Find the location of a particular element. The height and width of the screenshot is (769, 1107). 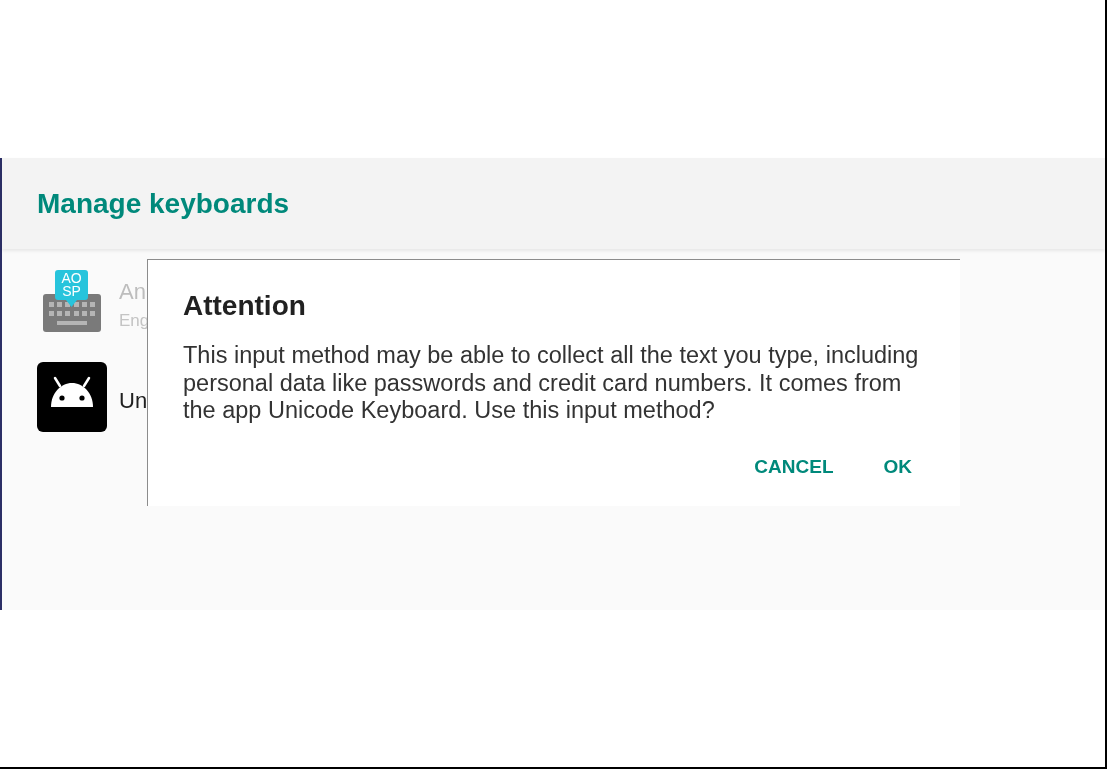

logo-badge: AO SP is located at coordinates (71, 288).